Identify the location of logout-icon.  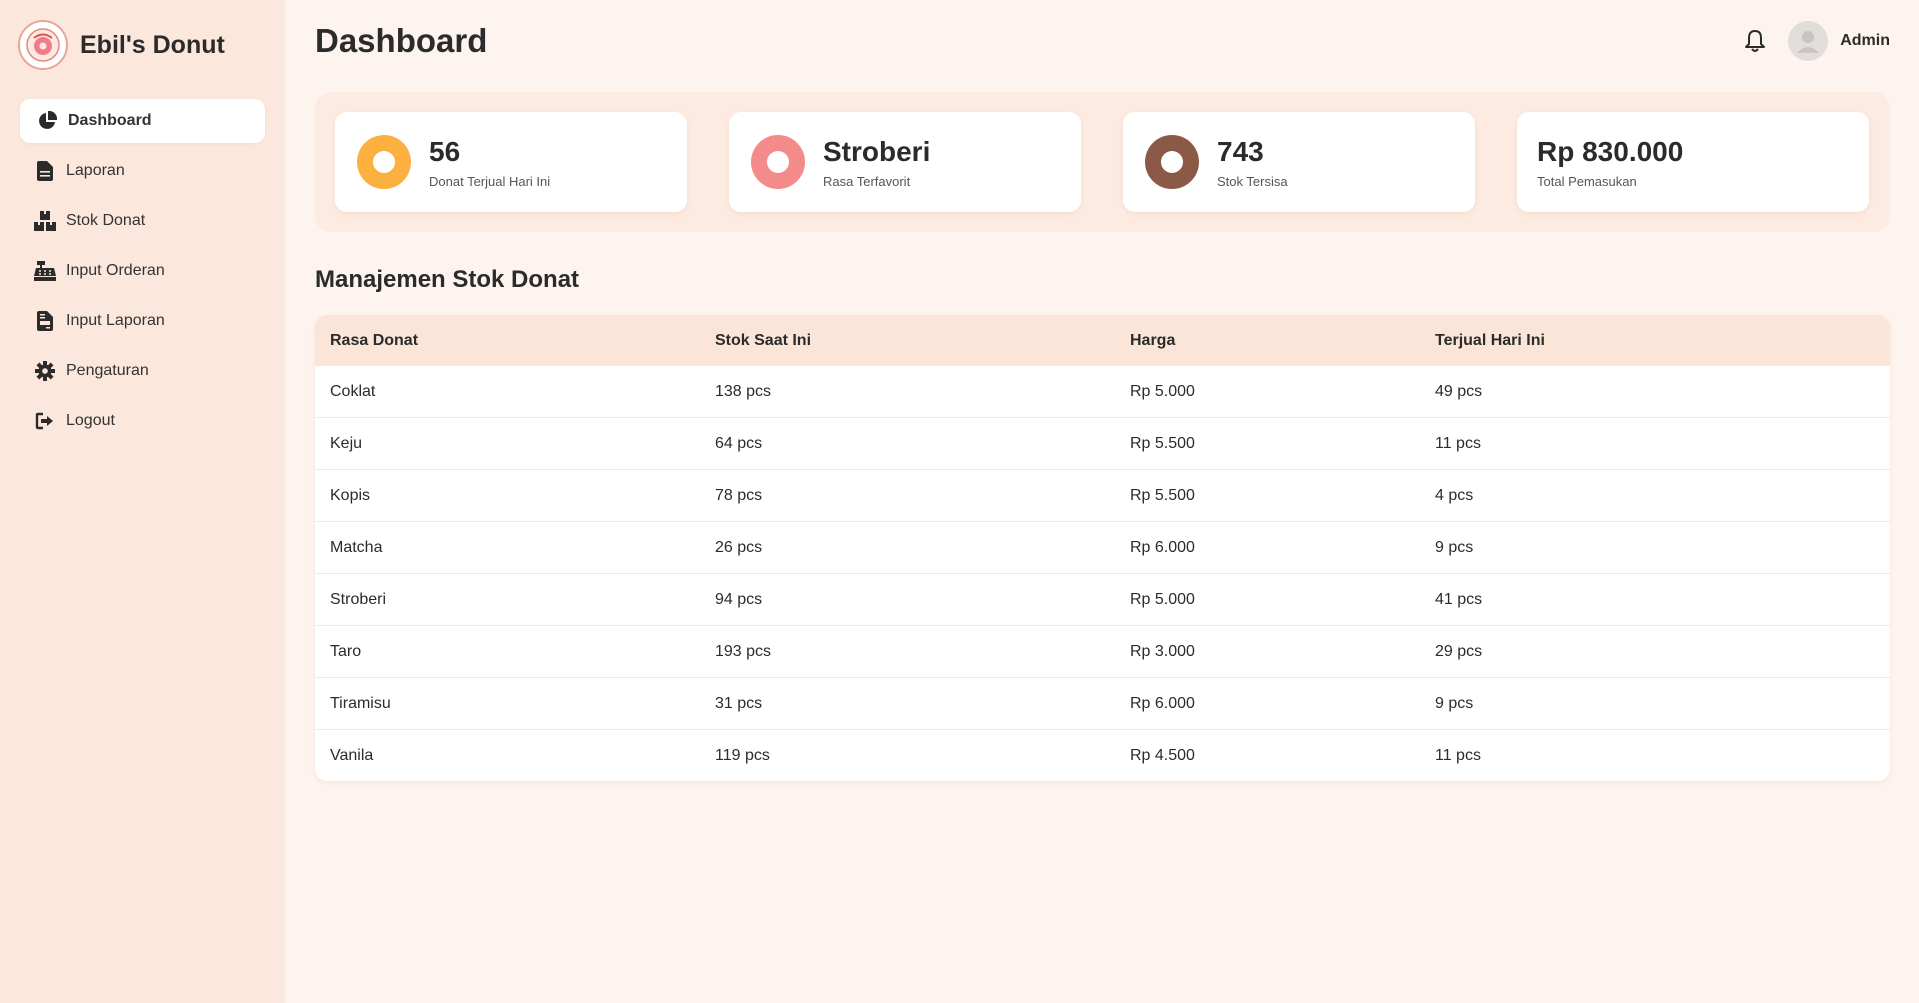
(45, 421).